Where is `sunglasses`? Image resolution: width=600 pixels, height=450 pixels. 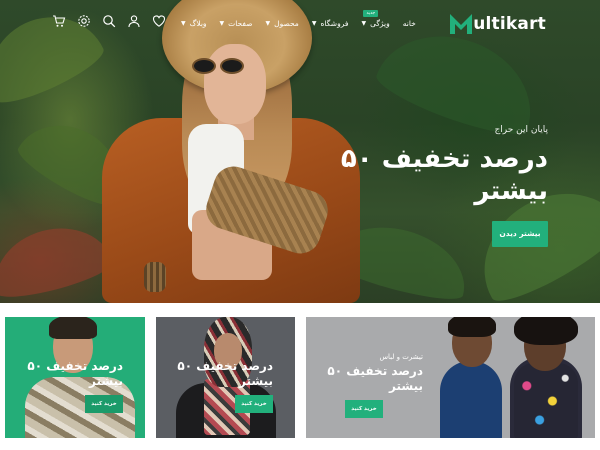 sunglasses is located at coordinates (222, 67).